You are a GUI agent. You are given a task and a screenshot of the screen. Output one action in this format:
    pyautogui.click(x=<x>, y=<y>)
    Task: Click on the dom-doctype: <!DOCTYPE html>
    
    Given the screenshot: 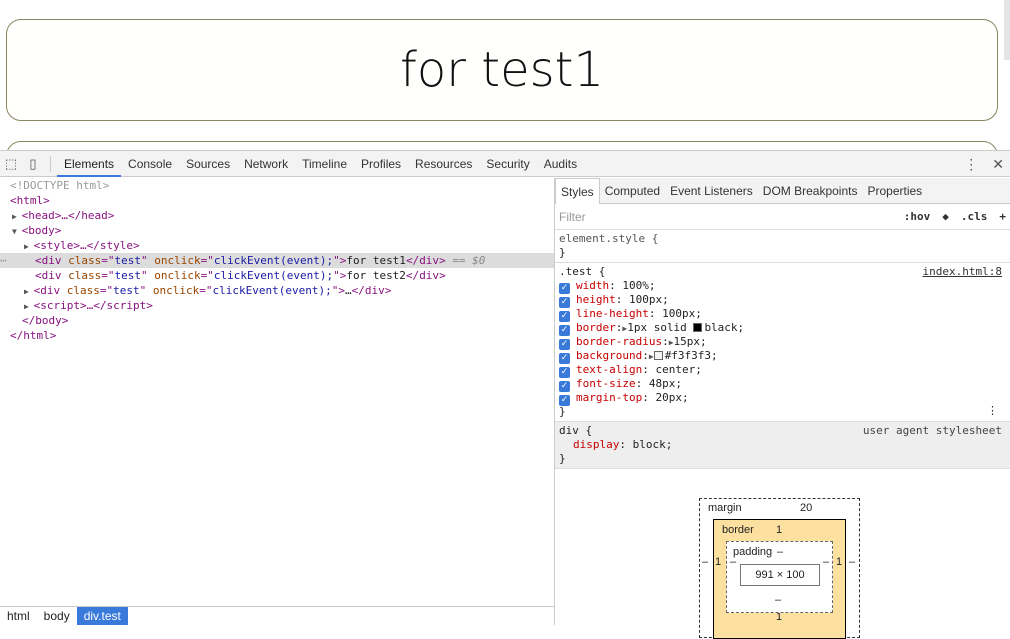 What is the action you would take?
    pyautogui.click(x=277, y=185)
    